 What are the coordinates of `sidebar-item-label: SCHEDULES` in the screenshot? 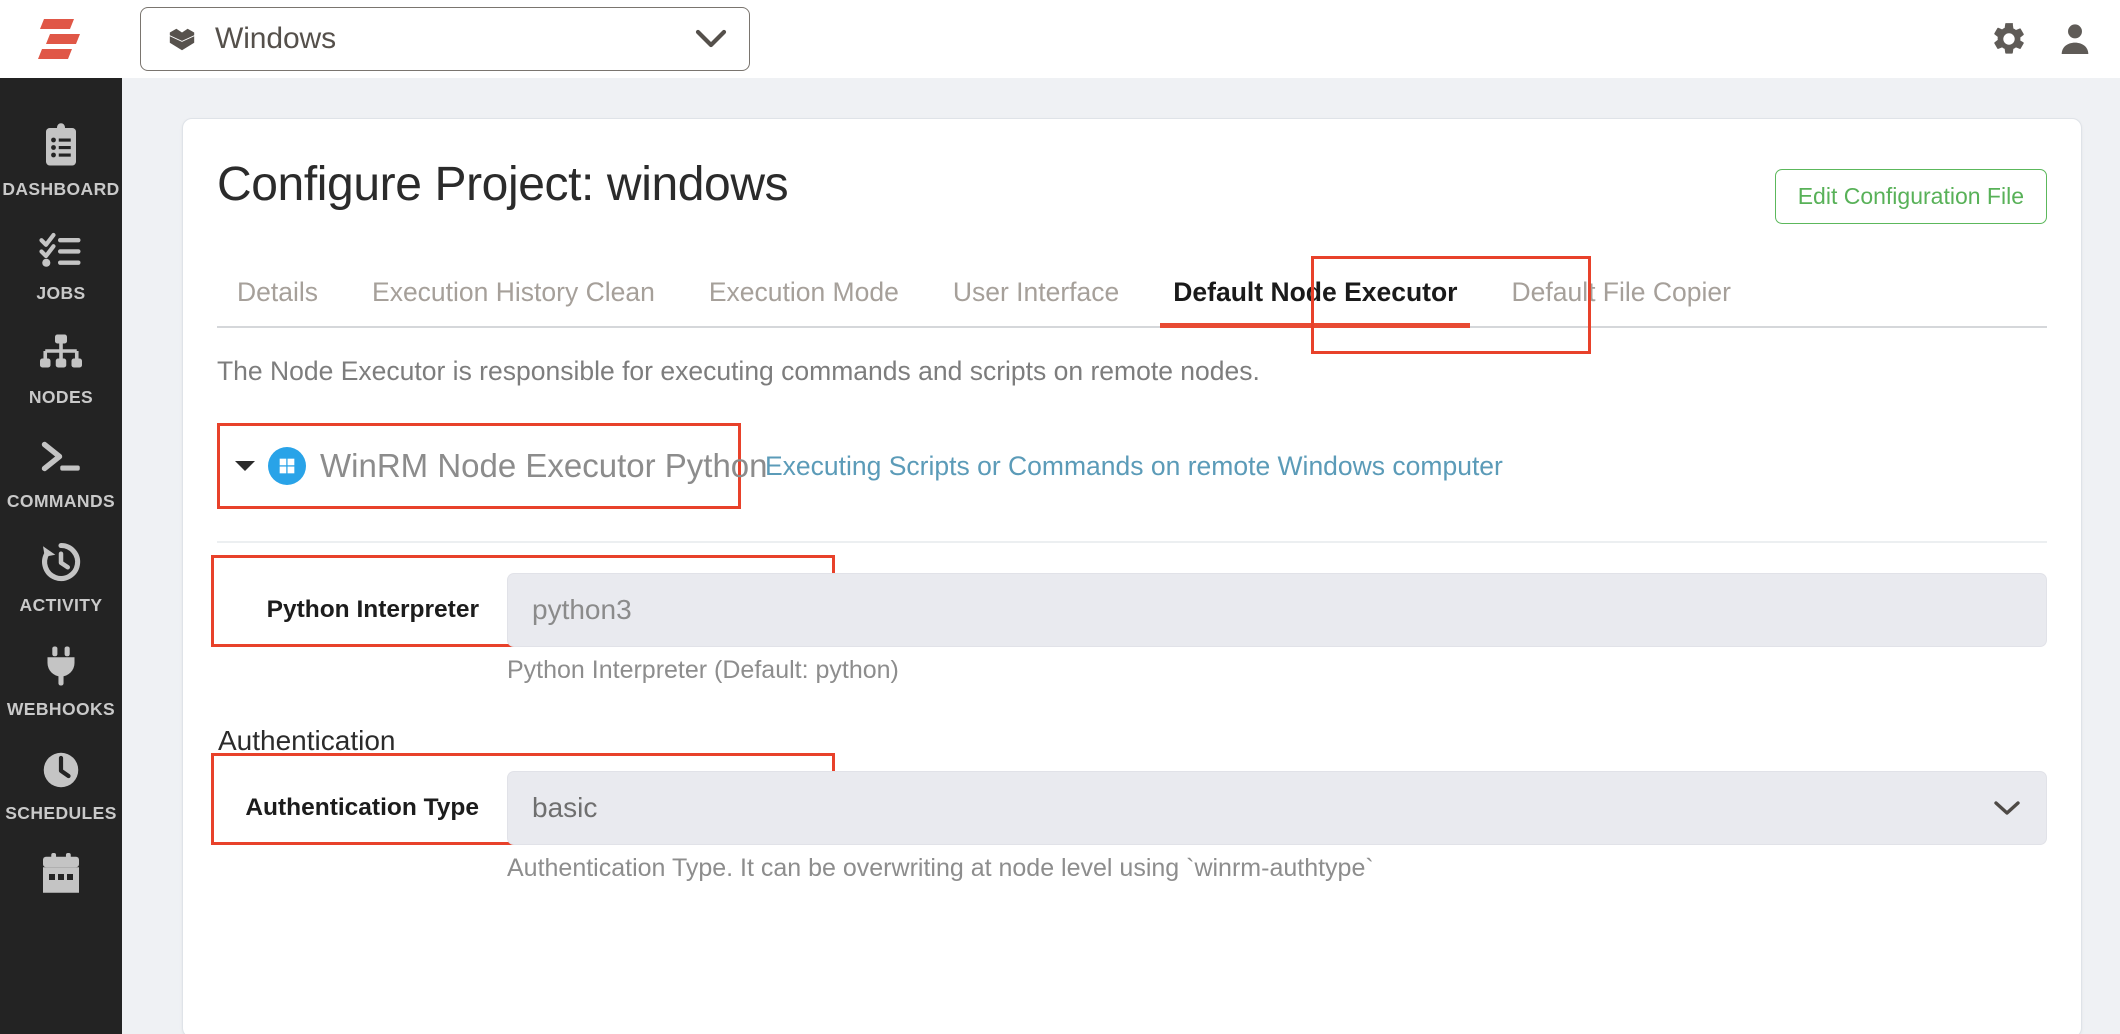 It's located at (61, 813).